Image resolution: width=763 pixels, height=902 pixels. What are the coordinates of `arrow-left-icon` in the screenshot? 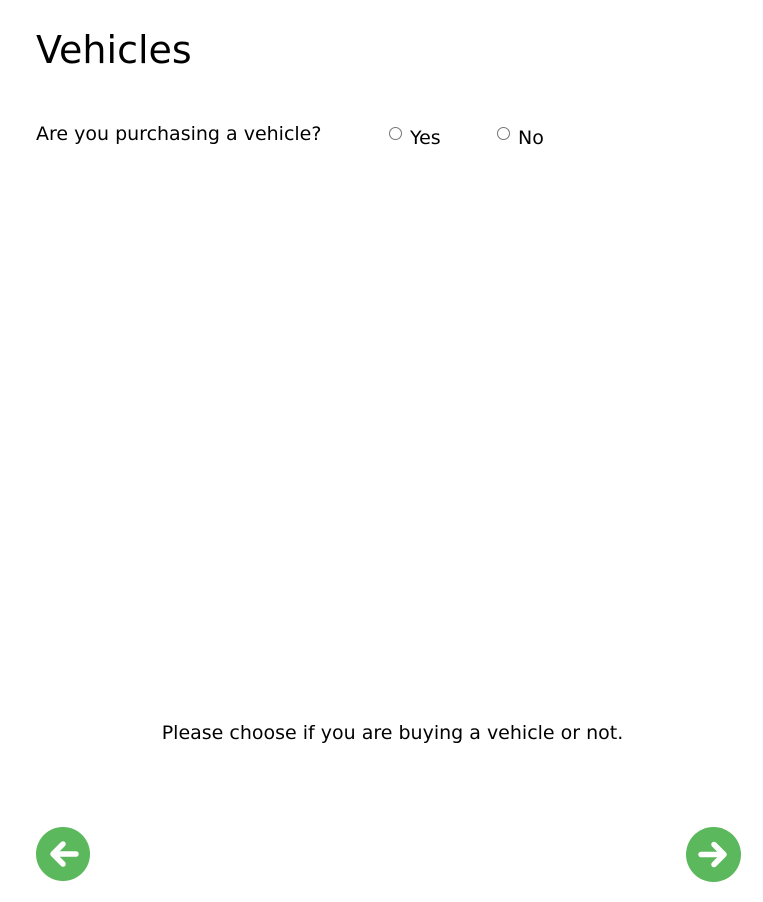 It's located at (63, 854).